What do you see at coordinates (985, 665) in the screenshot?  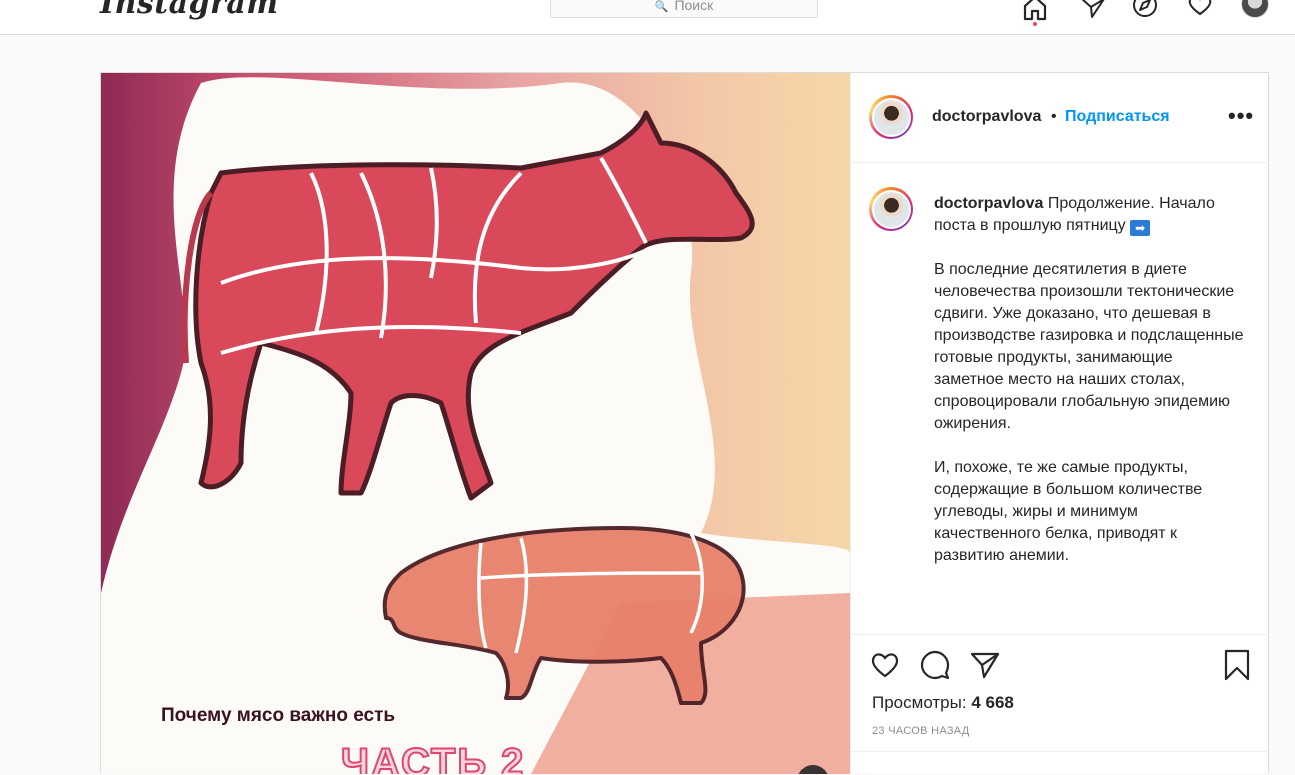 I see `share-icon` at bounding box center [985, 665].